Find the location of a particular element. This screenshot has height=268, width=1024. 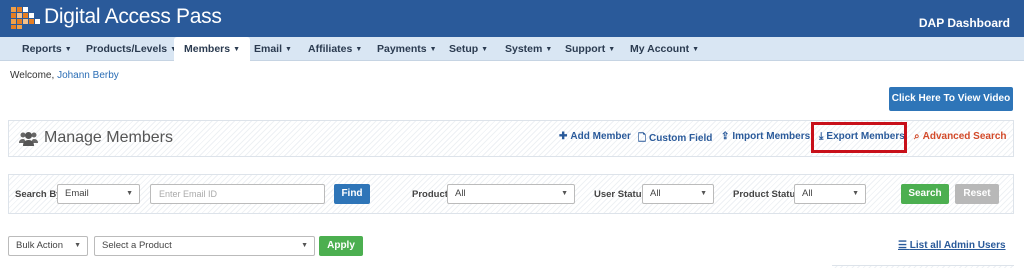

select-product-value: Select a Product is located at coordinates (137, 245).